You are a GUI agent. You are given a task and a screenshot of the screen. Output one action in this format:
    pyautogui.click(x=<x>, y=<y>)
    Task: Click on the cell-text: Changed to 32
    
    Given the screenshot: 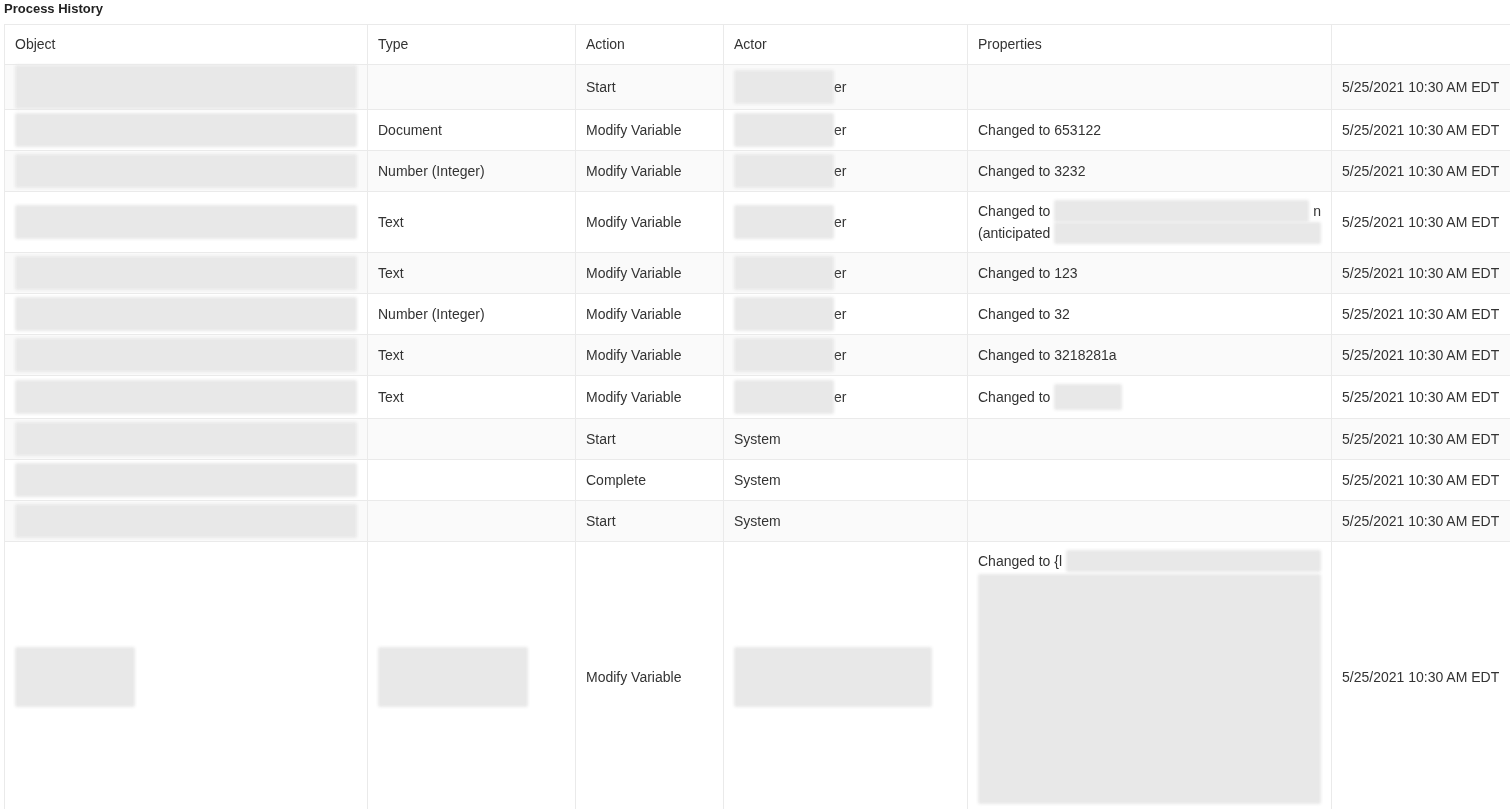 What is the action you would take?
    pyautogui.click(x=1024, y=314)
    